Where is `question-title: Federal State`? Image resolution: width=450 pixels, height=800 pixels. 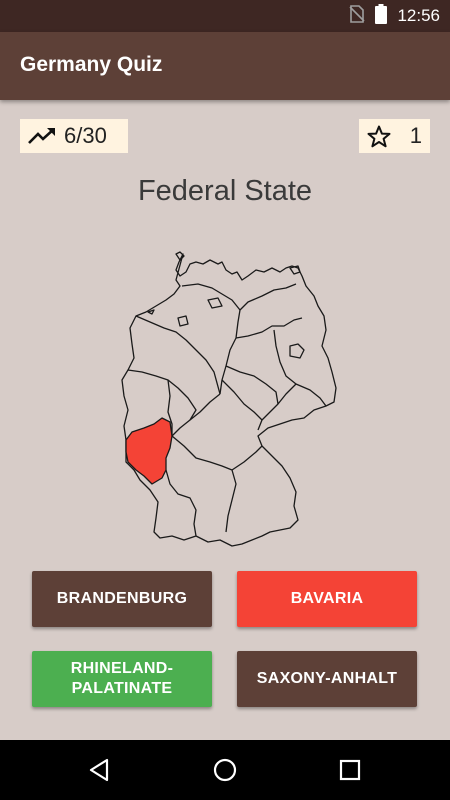 question-title: Federal State is located at coordinates (225, 191).